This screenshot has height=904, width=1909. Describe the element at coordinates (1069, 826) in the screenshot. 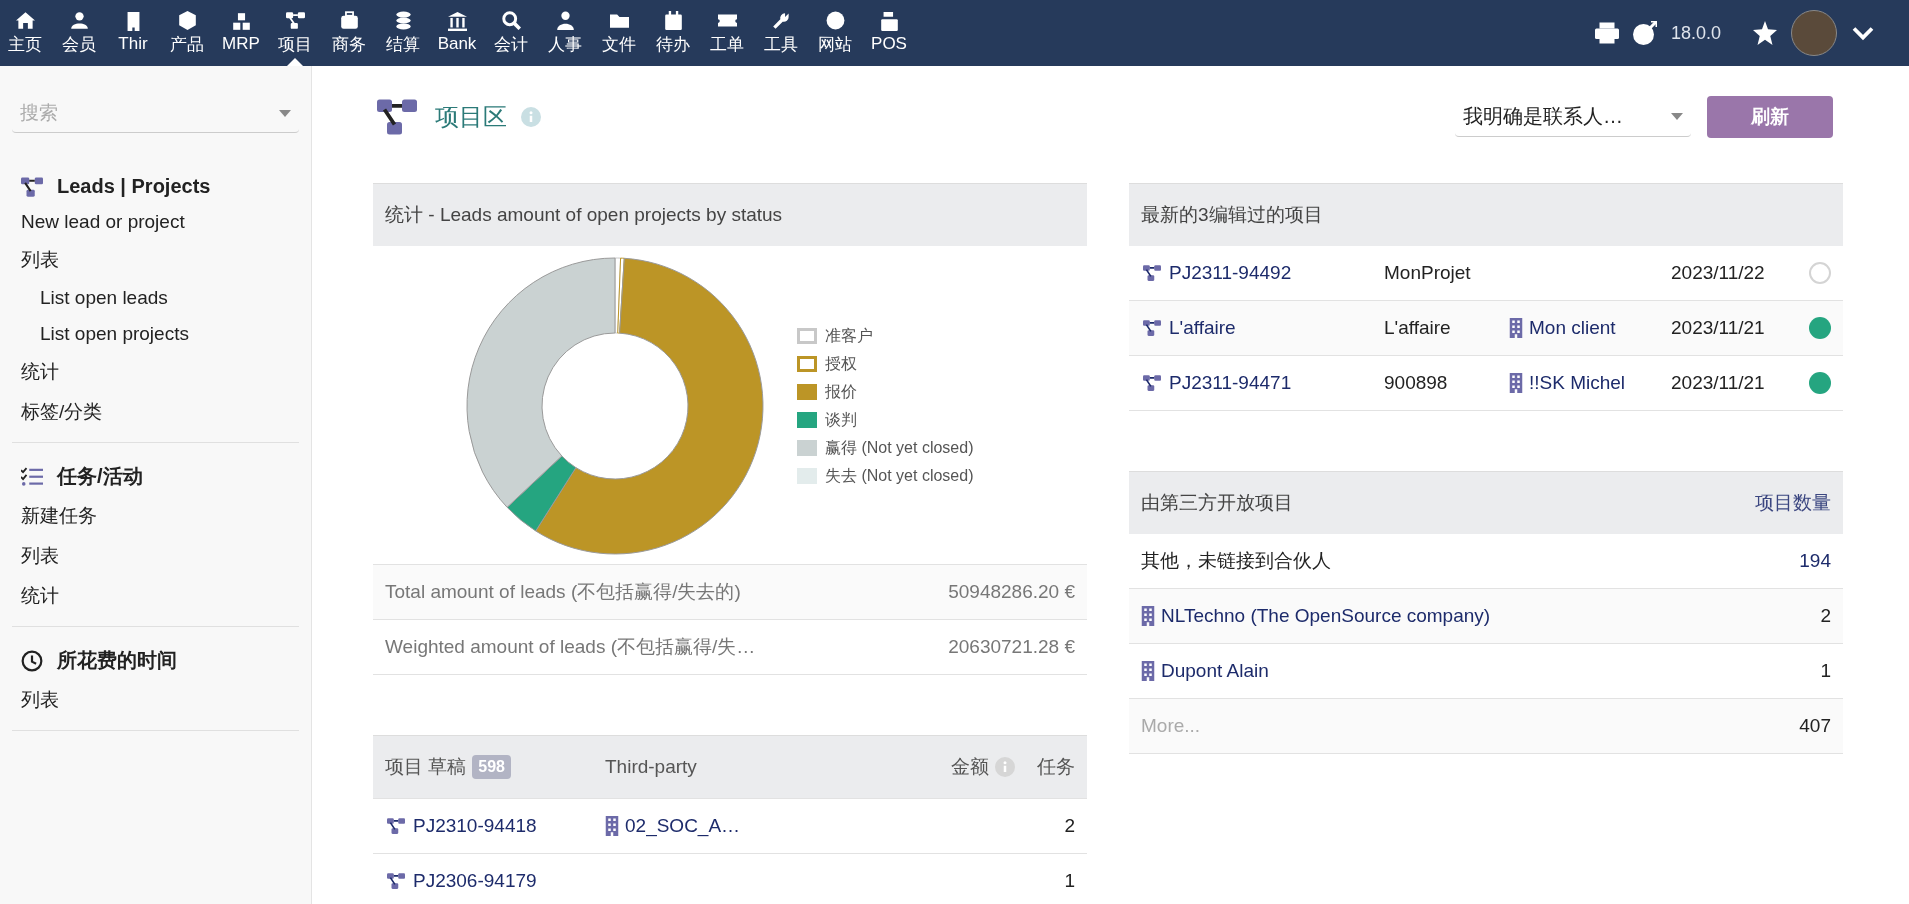

I see `task-count: 2` at that location.